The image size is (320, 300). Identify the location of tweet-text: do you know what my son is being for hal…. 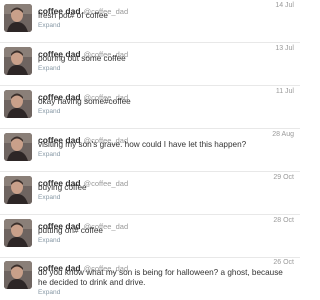
(160, 277).